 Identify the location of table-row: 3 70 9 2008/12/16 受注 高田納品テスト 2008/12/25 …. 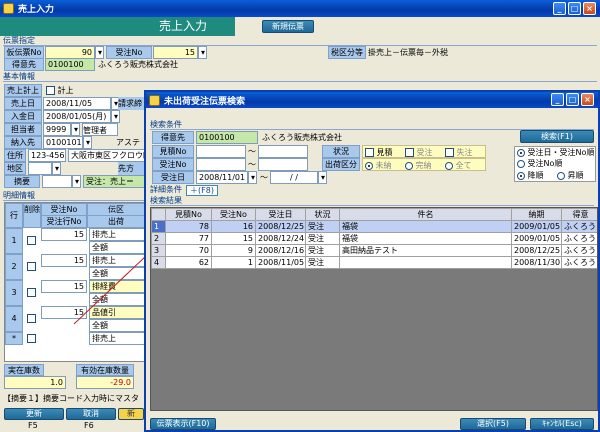
(374, 250).